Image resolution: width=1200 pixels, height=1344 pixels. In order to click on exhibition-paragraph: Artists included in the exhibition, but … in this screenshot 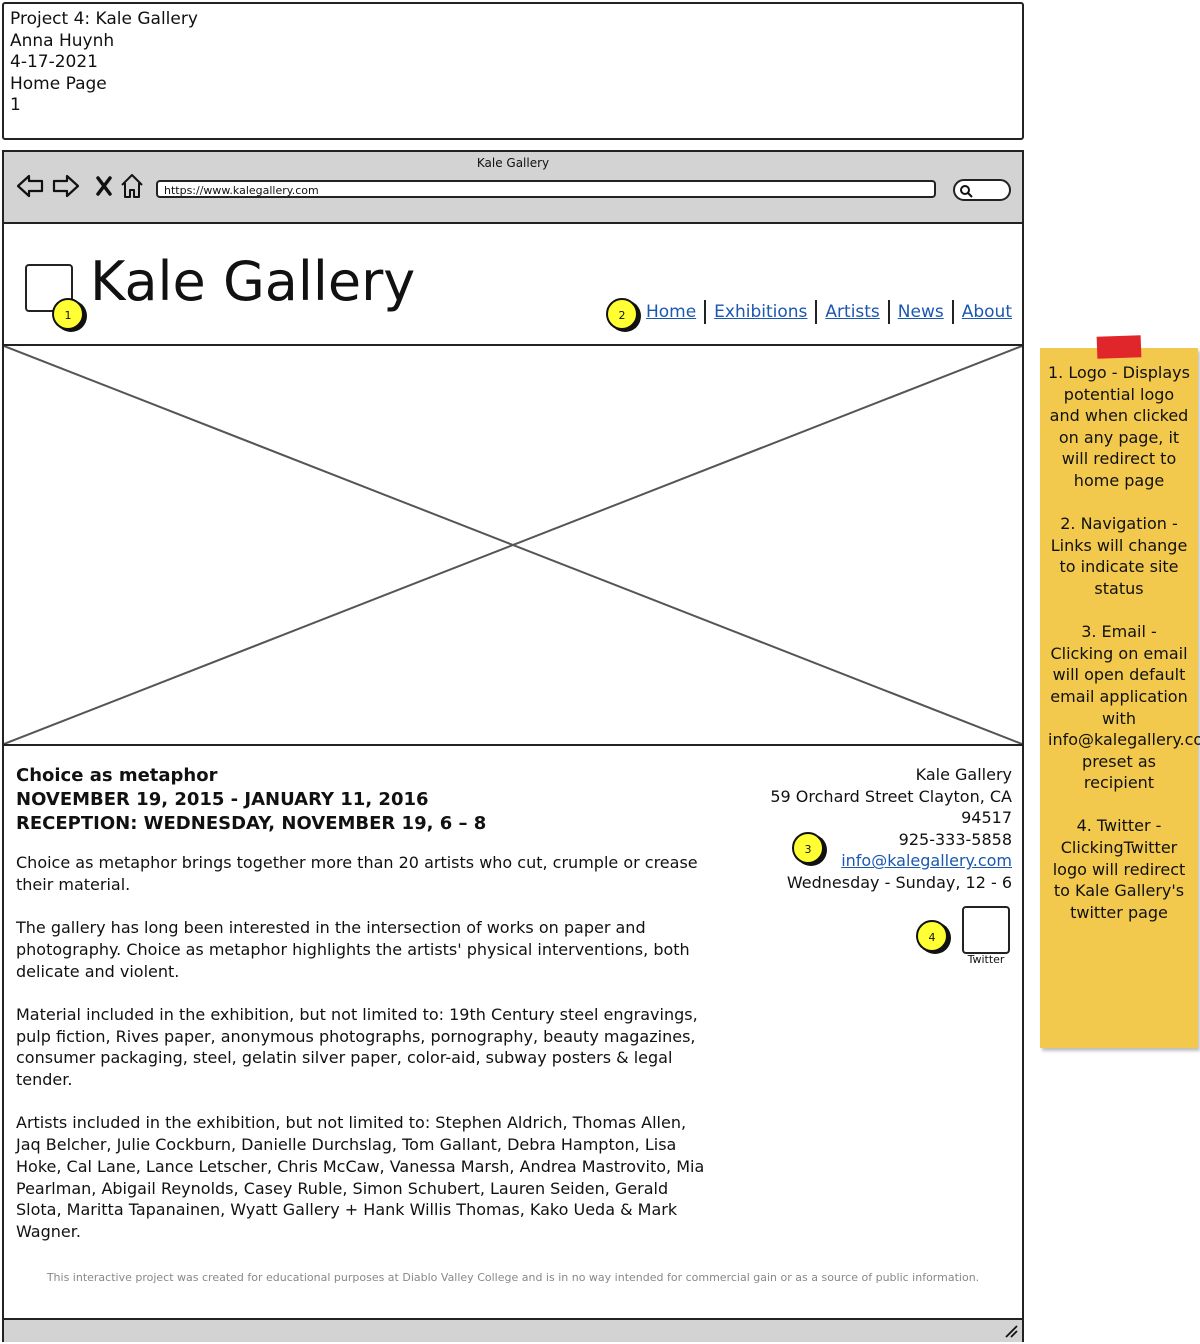, I will do `click(360, 1177)`.